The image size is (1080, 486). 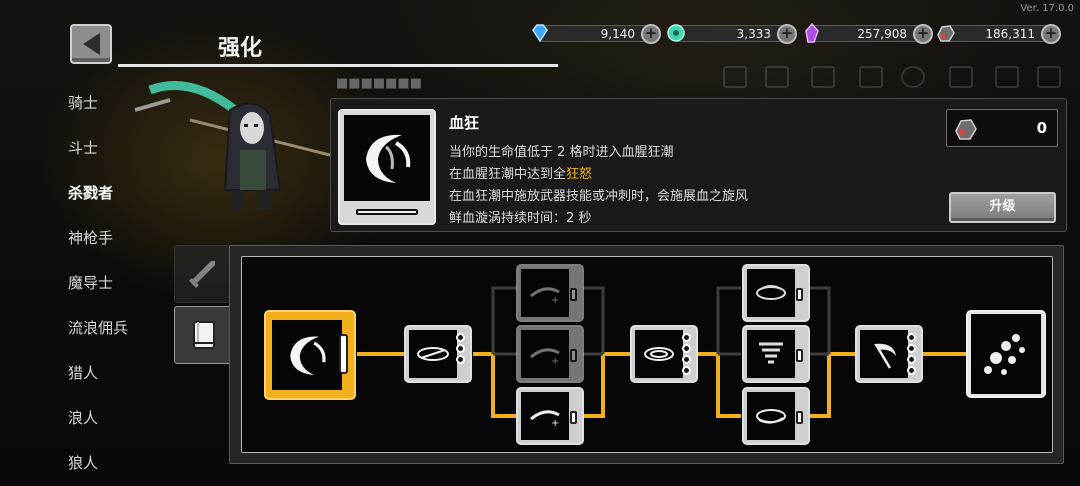 What do you see at coordinates (771, 354) in the screenshot?
I see `tornado-icon` at bounding box center [771, 354].